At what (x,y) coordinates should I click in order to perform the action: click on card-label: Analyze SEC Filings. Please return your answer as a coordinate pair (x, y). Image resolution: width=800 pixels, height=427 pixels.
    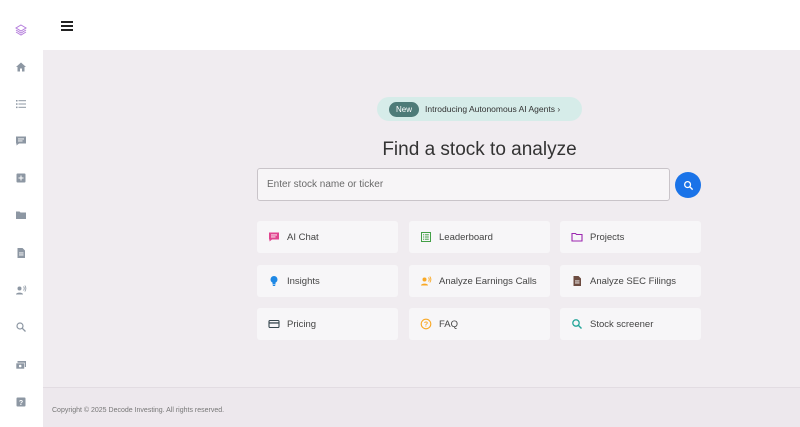
    Looking at the image, I should click on (633, 281).